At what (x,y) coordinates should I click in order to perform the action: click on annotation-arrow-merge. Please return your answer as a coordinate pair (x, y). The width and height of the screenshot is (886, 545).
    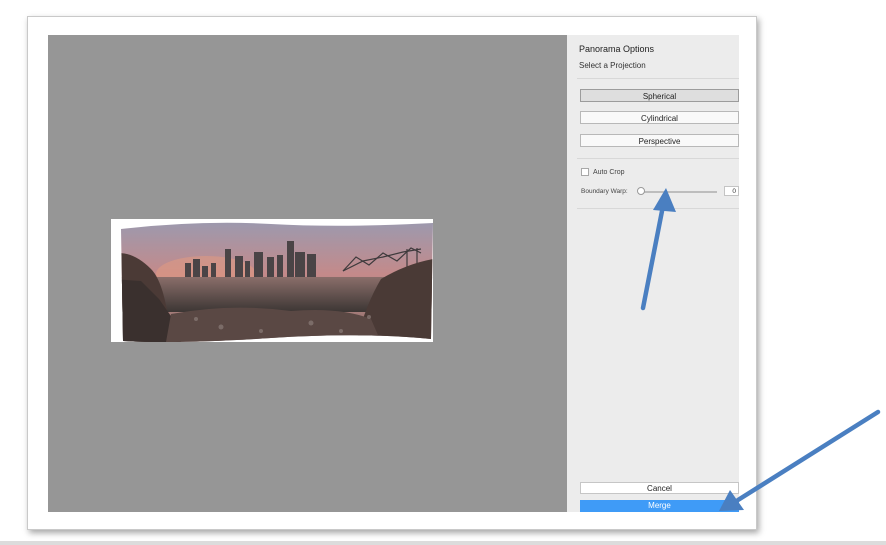
    Looking at the image, I should click on (800, 460).